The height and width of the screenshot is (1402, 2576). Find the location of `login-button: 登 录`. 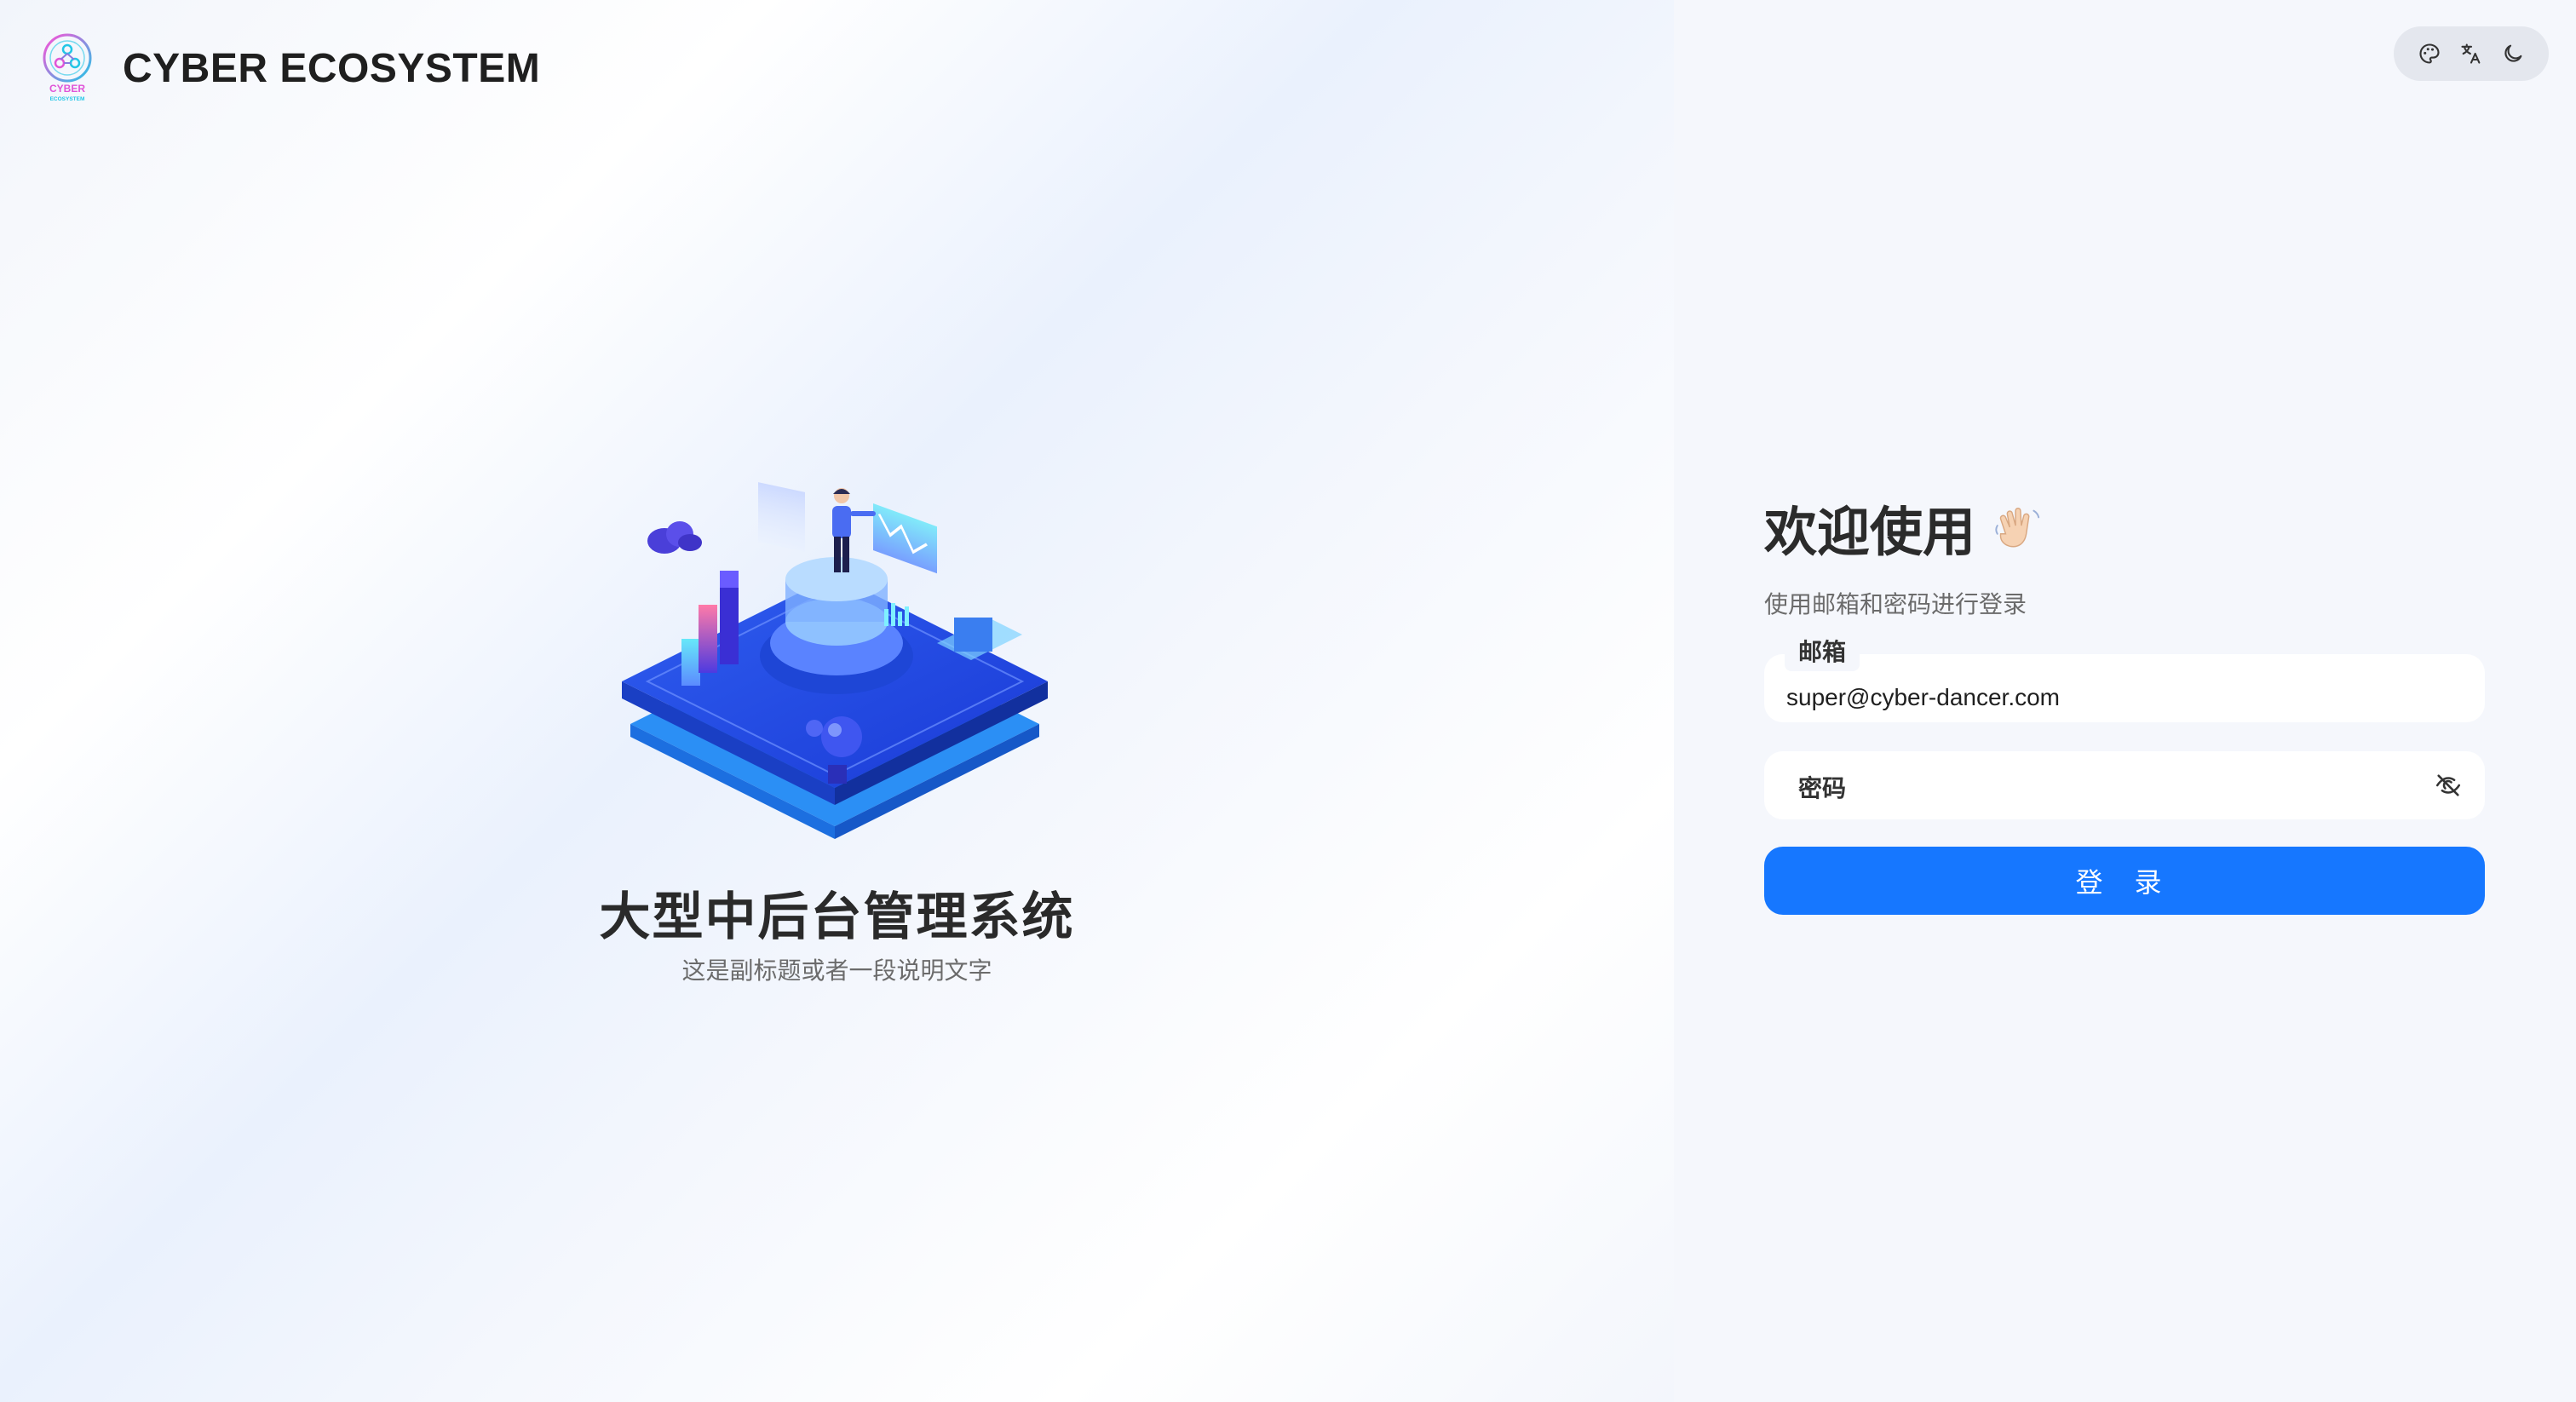

login-button: 登 录 is located at coordinates (2125, 881).